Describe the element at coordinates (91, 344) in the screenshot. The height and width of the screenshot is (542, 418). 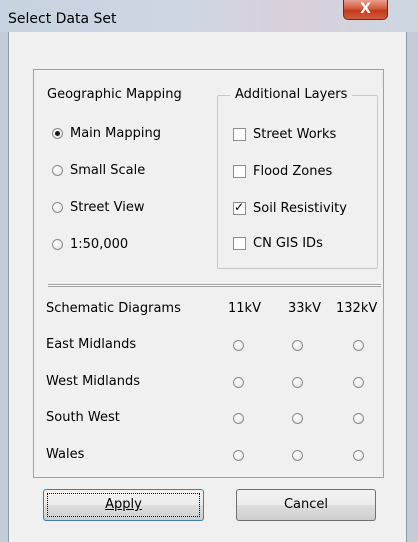
I see `row-east-midlands: East Midlands` at that location.